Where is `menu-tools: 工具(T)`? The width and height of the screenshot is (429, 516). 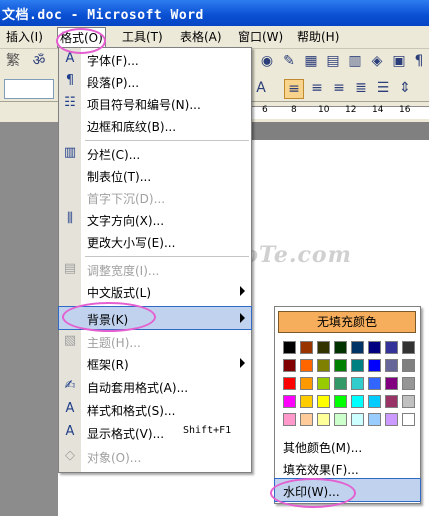
menu-tools: 工具(T) is located at coordinates (142, 37).